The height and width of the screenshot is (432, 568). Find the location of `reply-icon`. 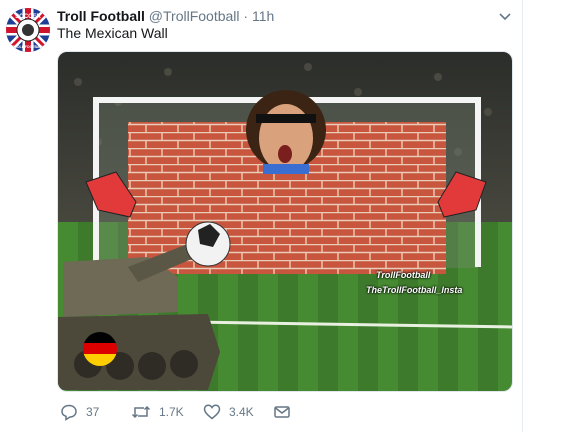

reply-icon is located at coordinates (69, 412).